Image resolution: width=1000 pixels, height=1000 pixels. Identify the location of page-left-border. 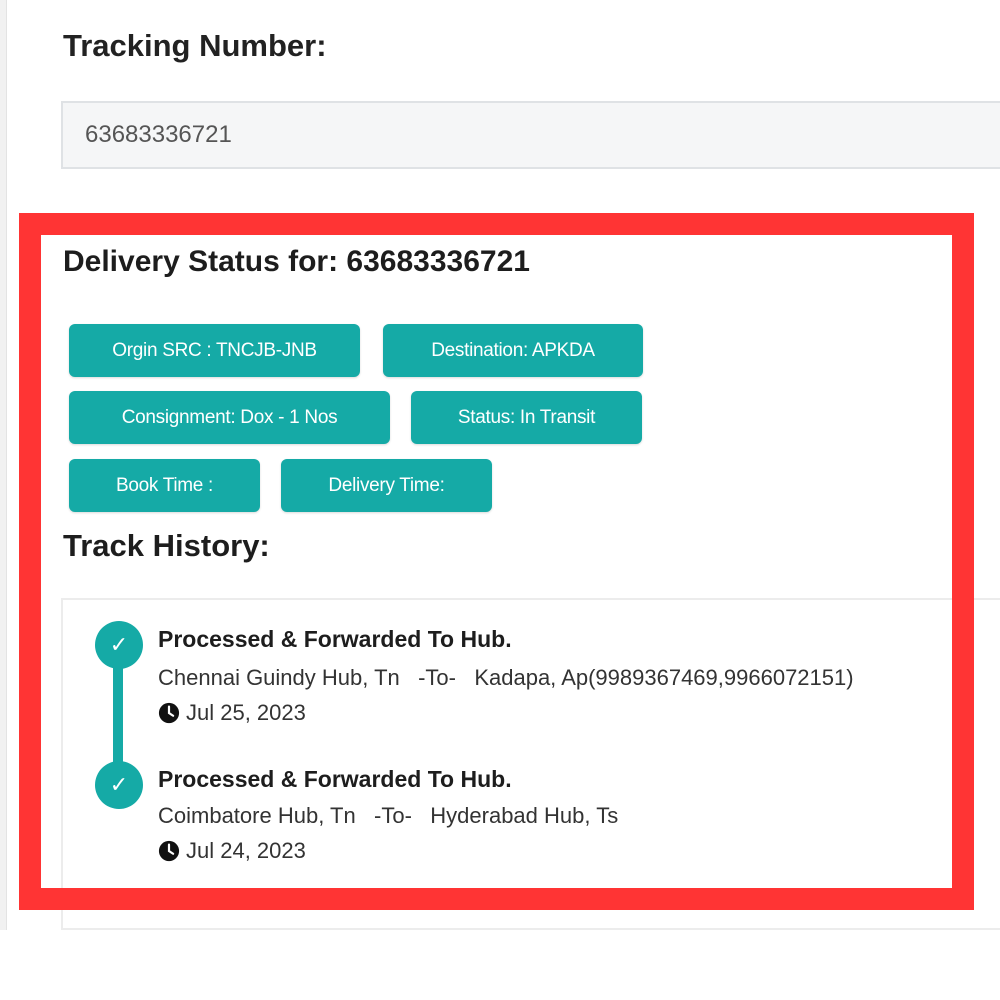
(3, 465).